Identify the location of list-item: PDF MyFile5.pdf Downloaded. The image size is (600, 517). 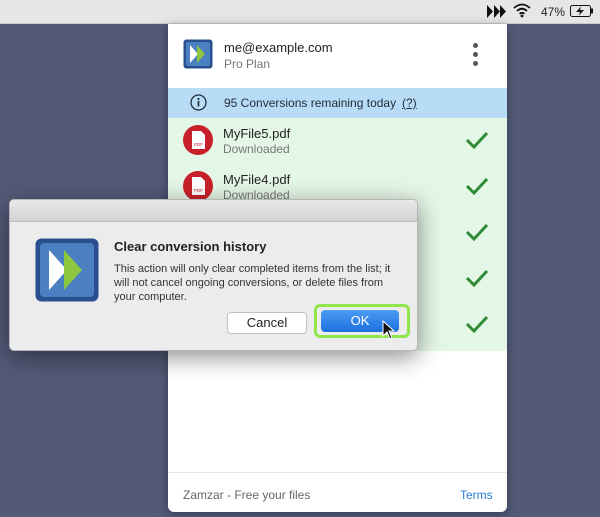
(337, 141).